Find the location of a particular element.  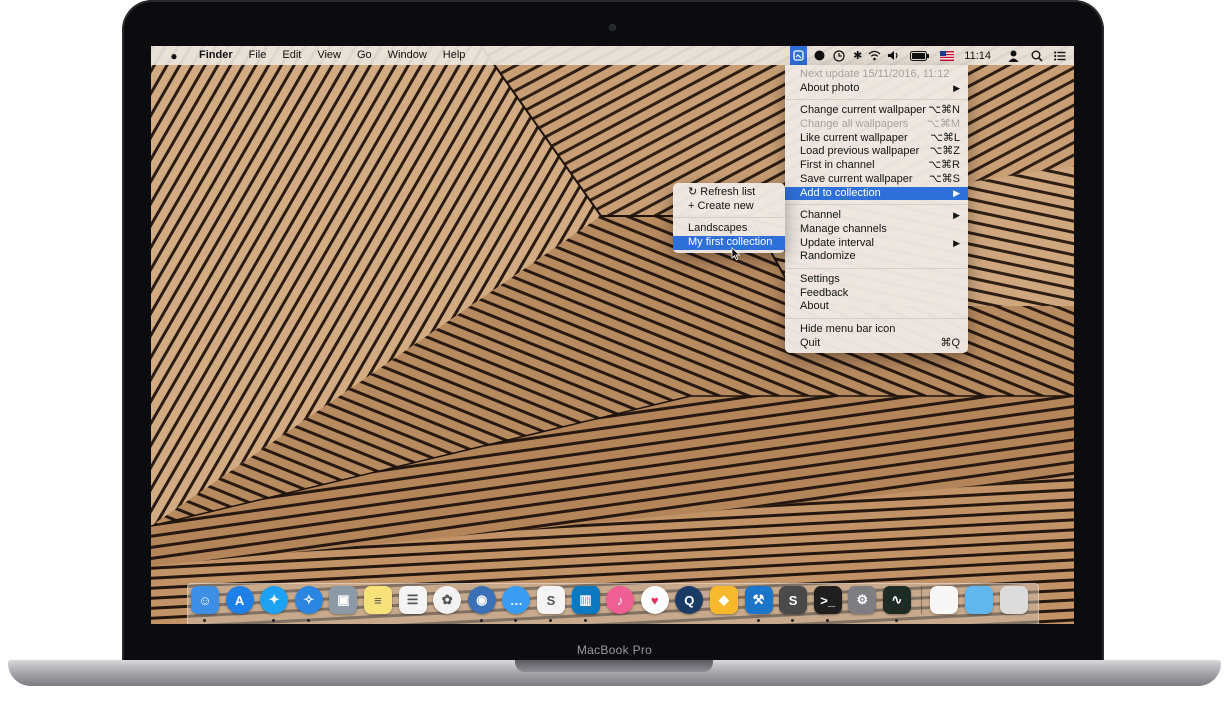

time-machine-icon is located at coordinates (838, 55).